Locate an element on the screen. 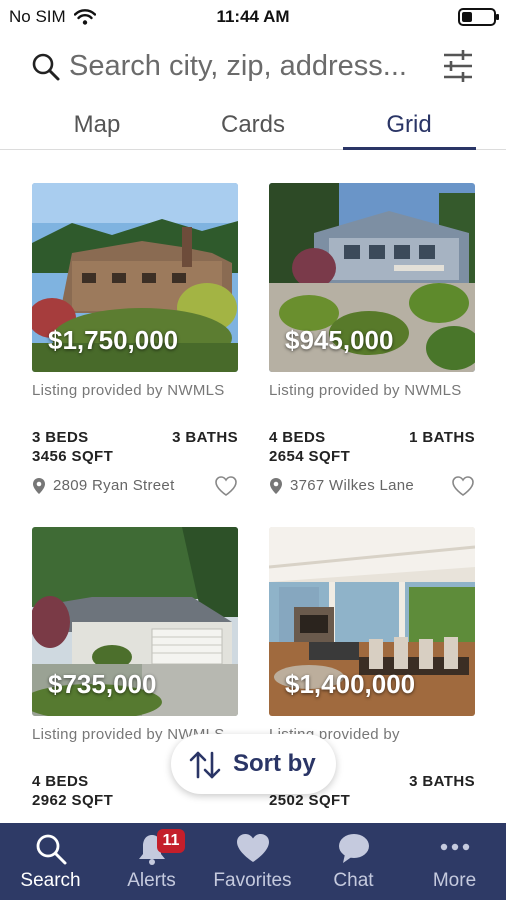 The image size is (506, 900). listing-sqft: 2654 SQFT is located at coordinates (310, 456).